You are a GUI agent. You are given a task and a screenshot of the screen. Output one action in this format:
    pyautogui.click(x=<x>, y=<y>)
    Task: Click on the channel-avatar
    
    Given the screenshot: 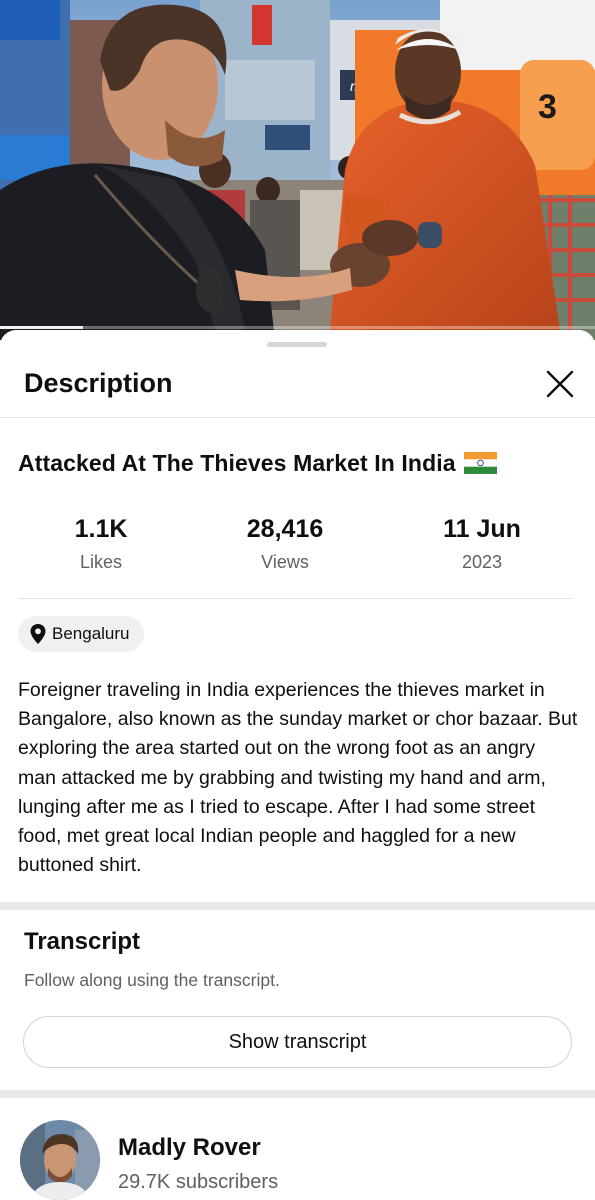 What is the action you would take?
    pyautogui.click(x=60, y=1160)
    